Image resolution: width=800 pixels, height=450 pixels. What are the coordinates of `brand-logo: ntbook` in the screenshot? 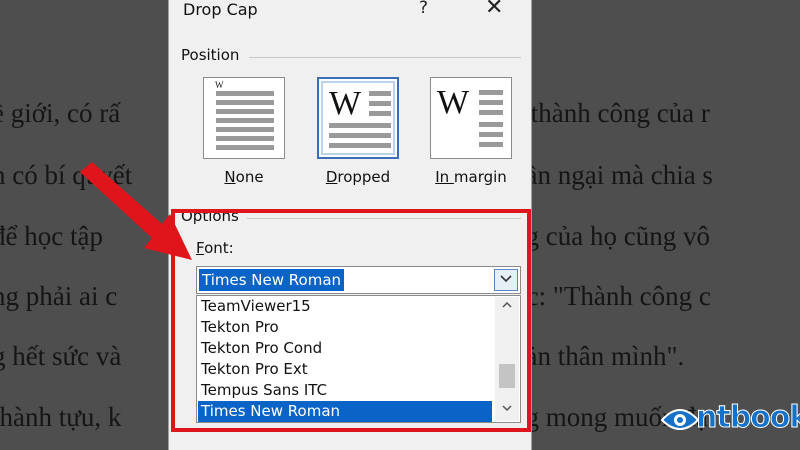 It's located at (730, 418).